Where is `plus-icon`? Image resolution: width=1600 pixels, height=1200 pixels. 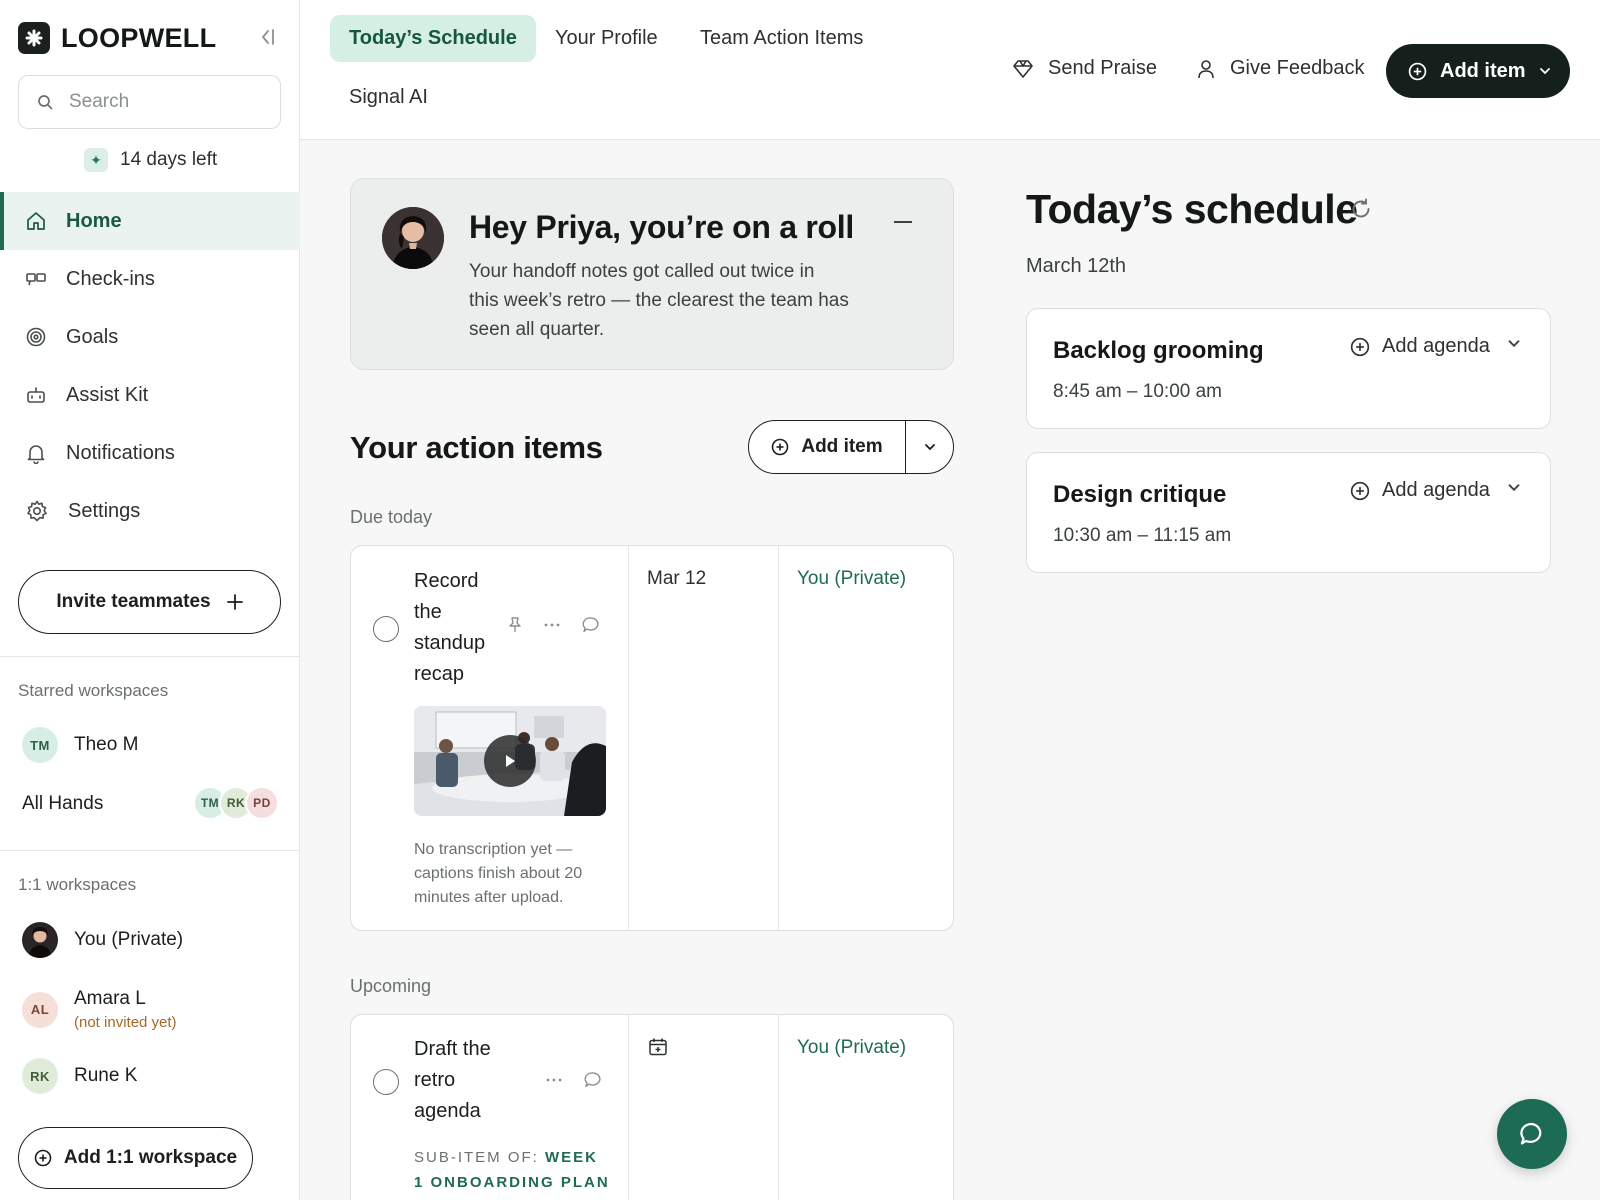 plus-icon is located at coordinates (234, 602).